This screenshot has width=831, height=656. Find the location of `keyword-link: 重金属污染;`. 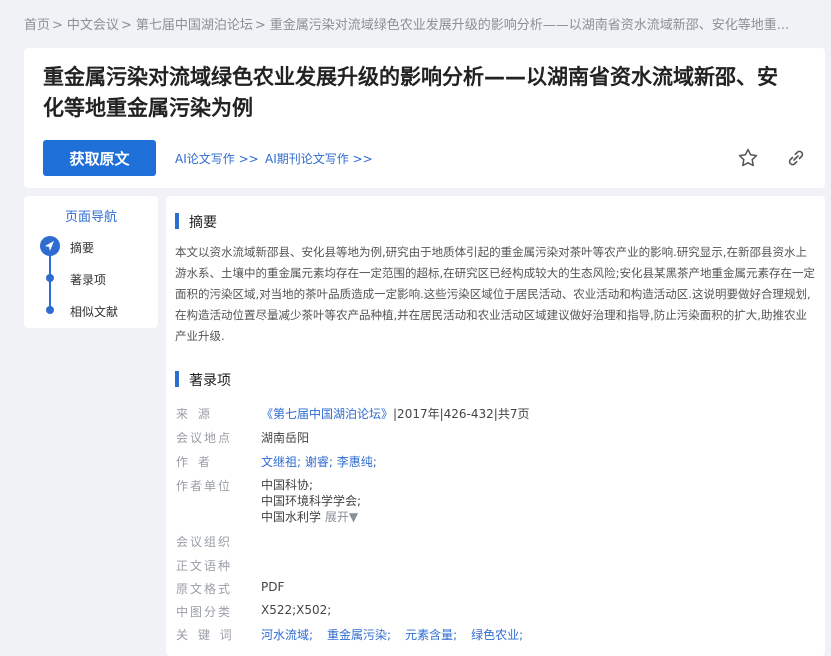

keyword-link: 重金属污染; is located at coordinates (359, 635).